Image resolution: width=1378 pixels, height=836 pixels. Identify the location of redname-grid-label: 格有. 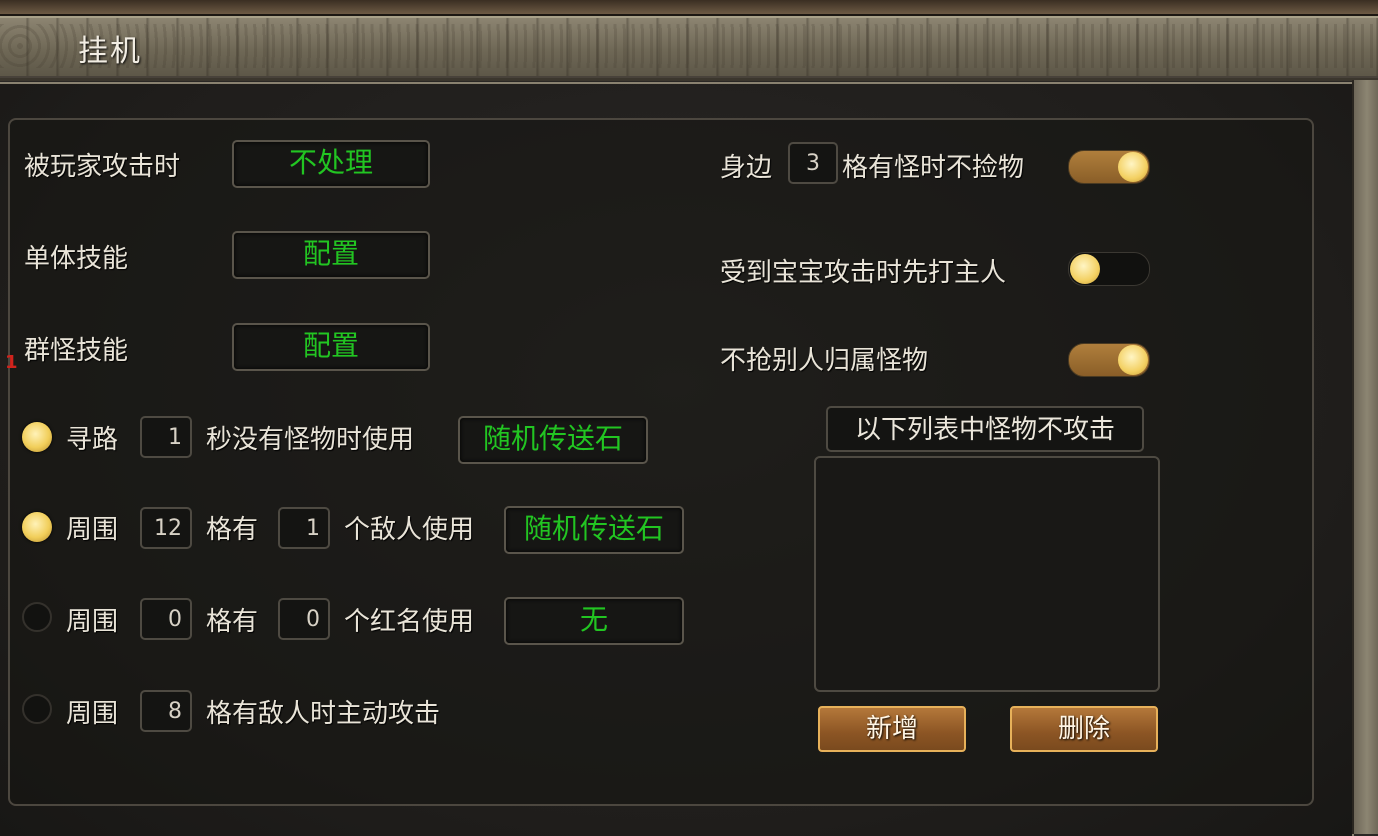
(232, 622).